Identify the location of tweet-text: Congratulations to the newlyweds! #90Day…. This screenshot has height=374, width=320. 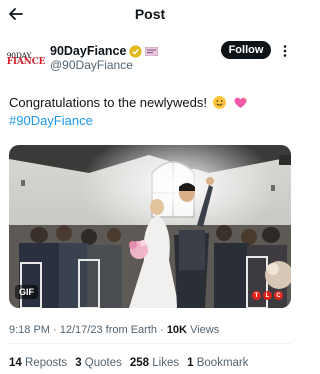
(150, 112).